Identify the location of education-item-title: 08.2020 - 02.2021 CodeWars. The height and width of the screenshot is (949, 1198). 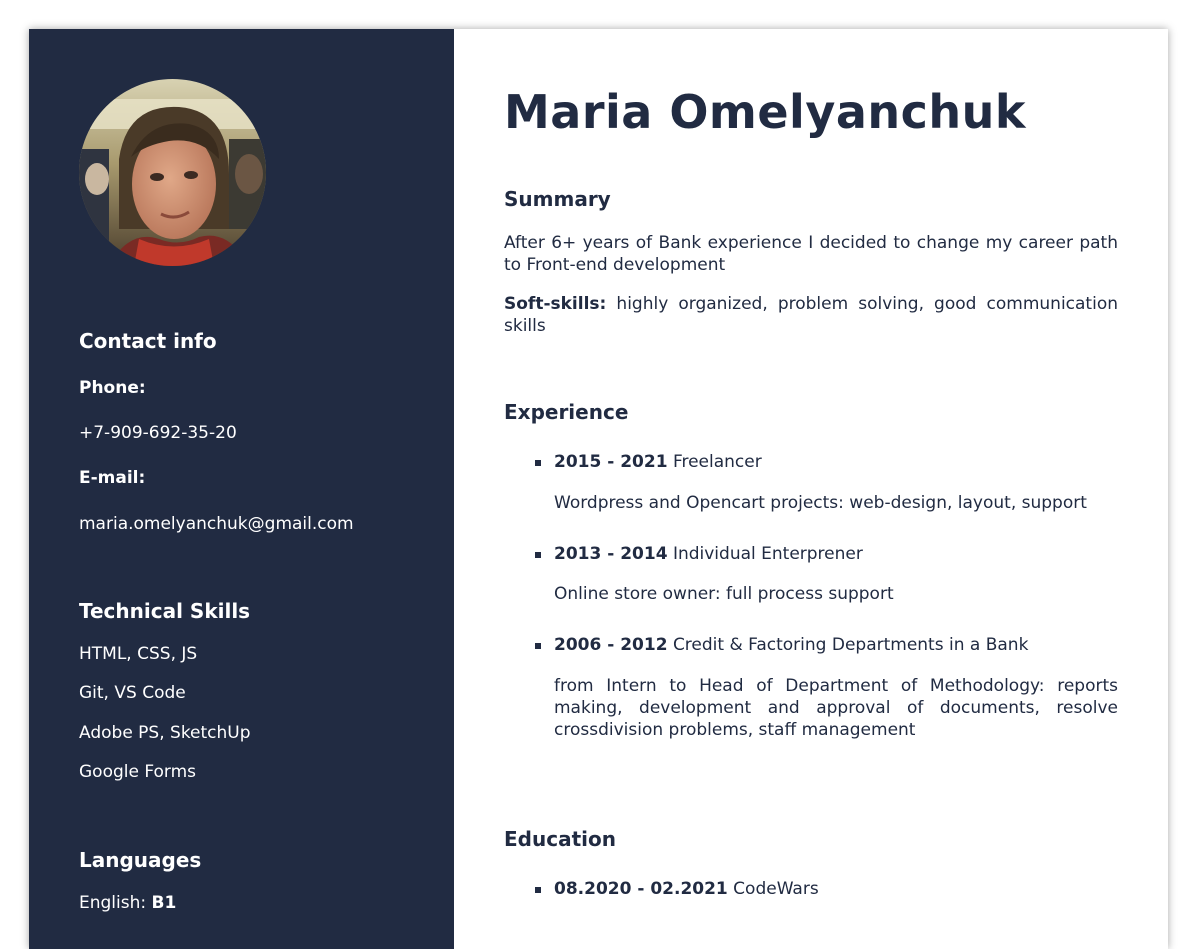
(677, 889).